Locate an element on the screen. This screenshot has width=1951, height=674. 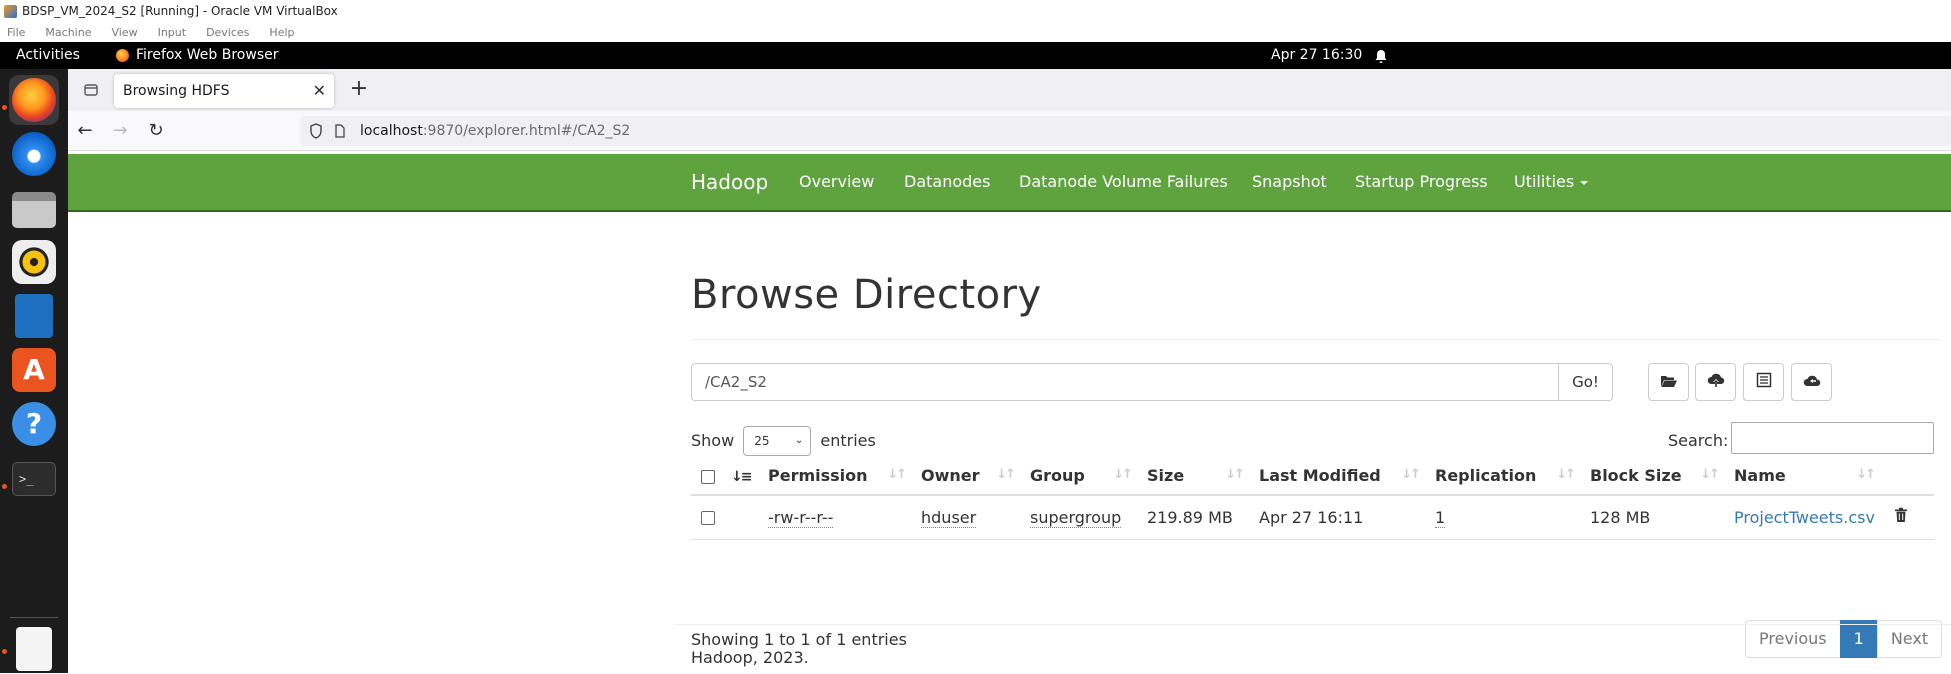
column-block-size: Block Size ↓↑ is located at coordinates (1654, 476).